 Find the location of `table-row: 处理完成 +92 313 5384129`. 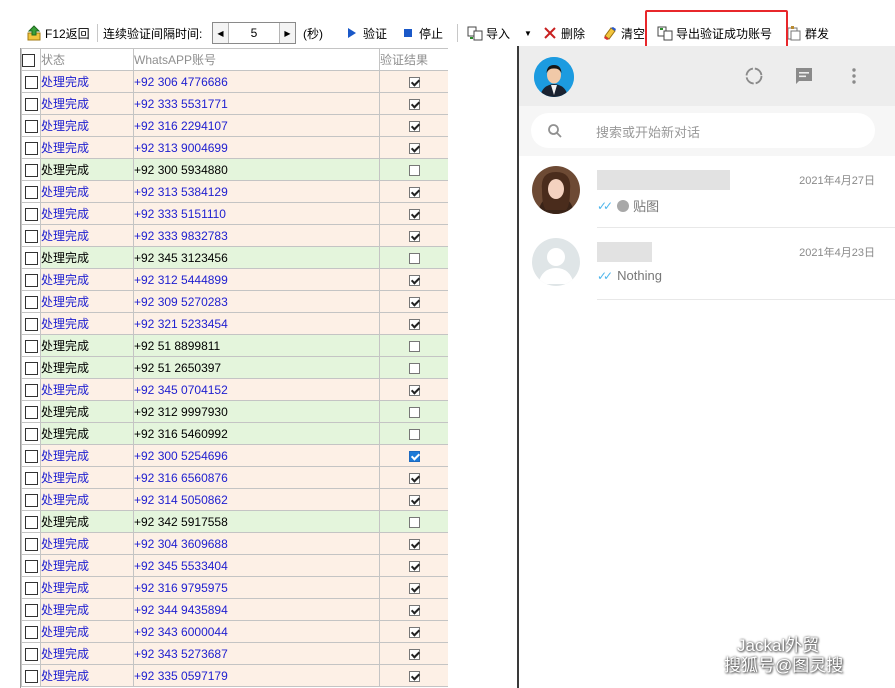

table-row: 处理完成 +92 313 5384129 is located at coordinates (234, 191).